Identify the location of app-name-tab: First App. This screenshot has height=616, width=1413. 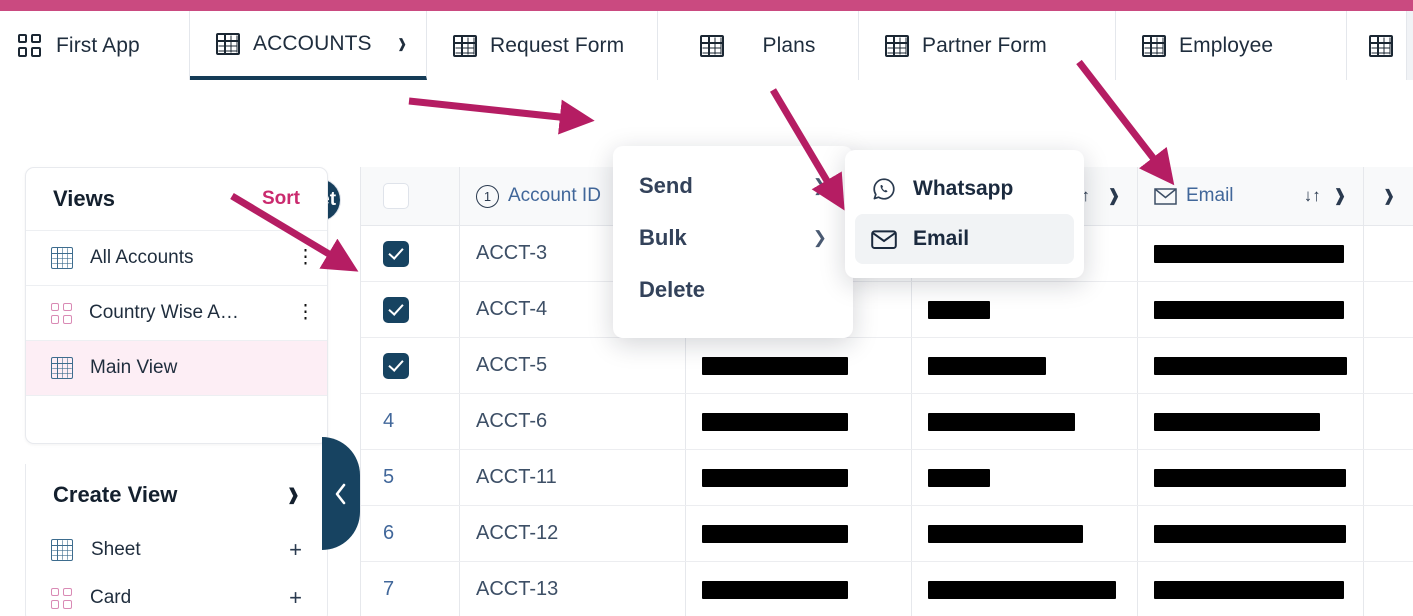
(95, 45).